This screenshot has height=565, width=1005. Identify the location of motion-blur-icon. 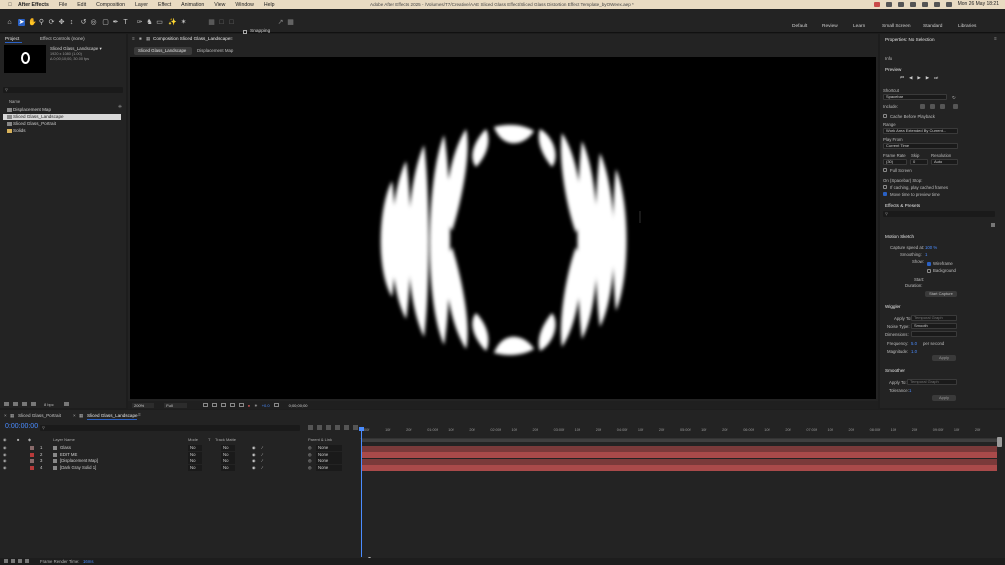
(346, 427).